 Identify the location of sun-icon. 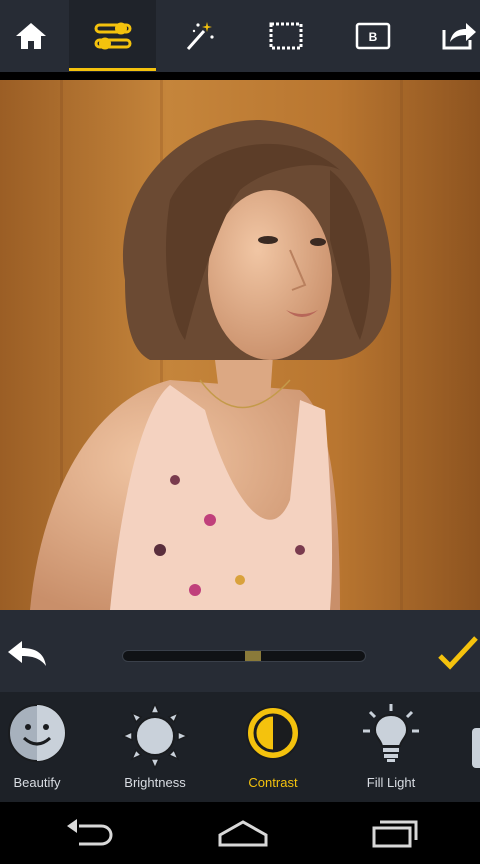
(155, 736).